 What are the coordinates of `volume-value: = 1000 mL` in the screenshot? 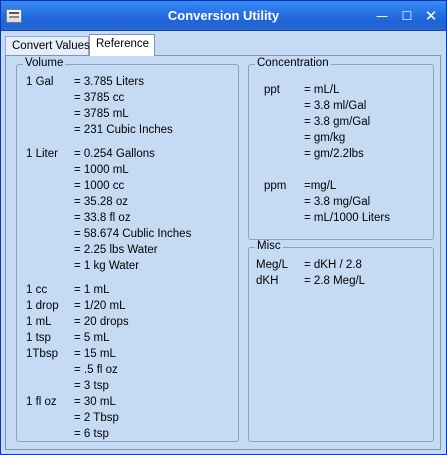 It's located at (101, 170).